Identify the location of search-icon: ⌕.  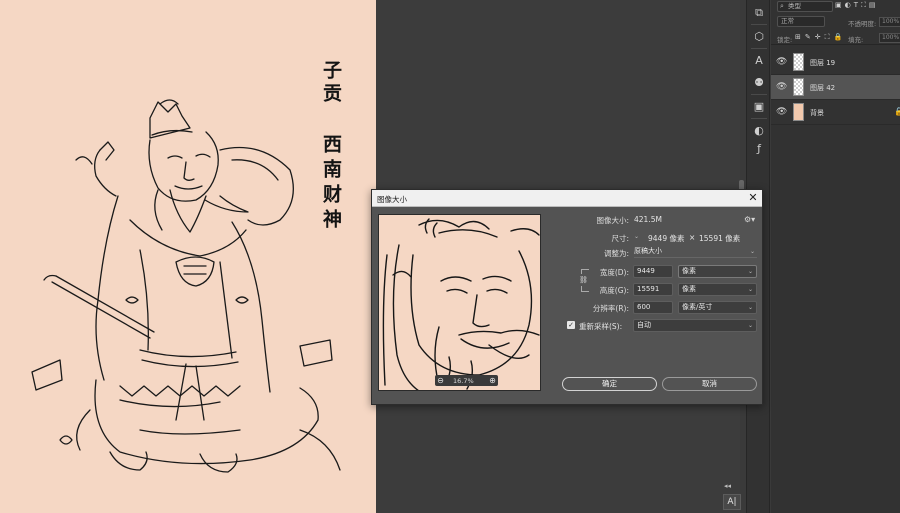
(782, 6).